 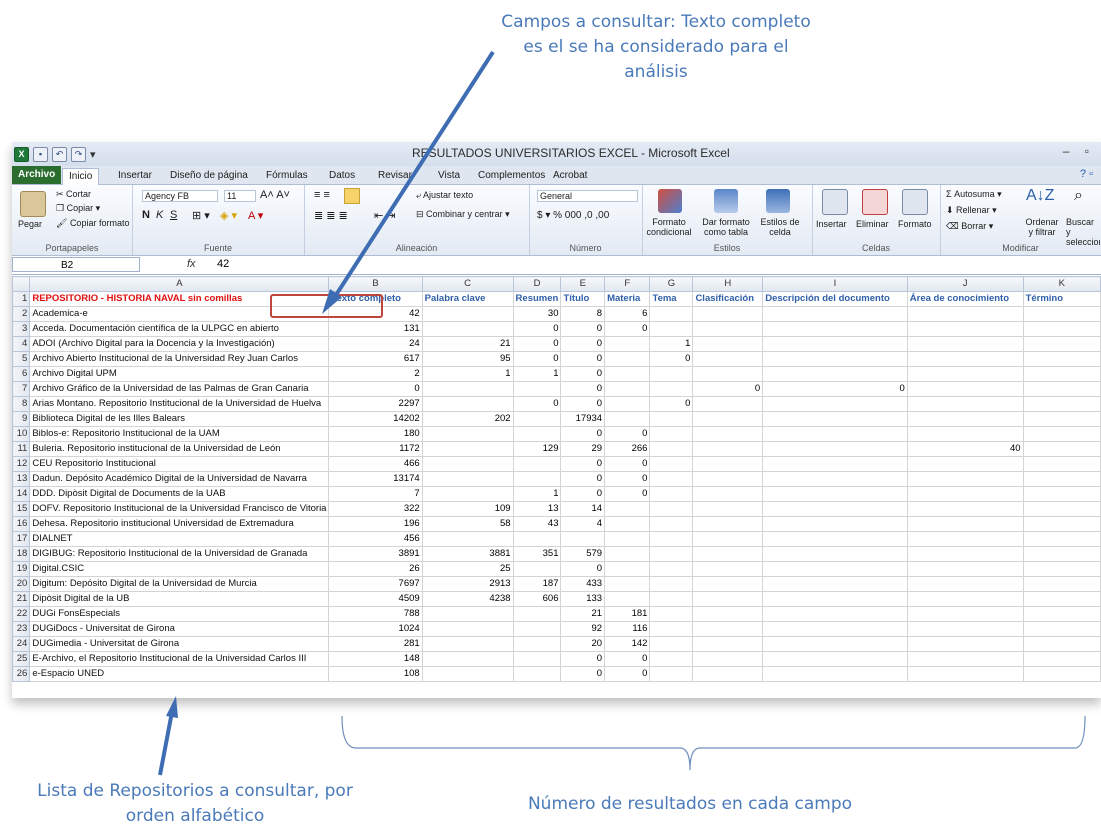 I want to click on annotation-bottom-right: Número de resultados en cada campo, so click(x=690, y=804).